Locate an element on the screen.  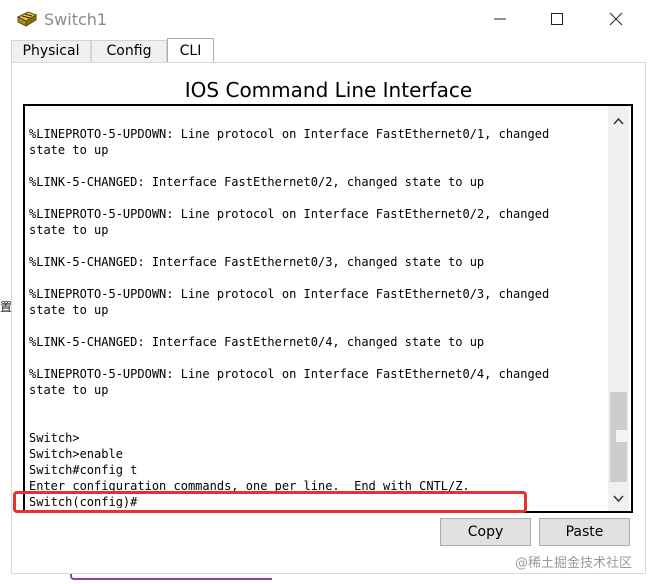
terminal-line: Switch#config t is located at coordinates (83, 470).